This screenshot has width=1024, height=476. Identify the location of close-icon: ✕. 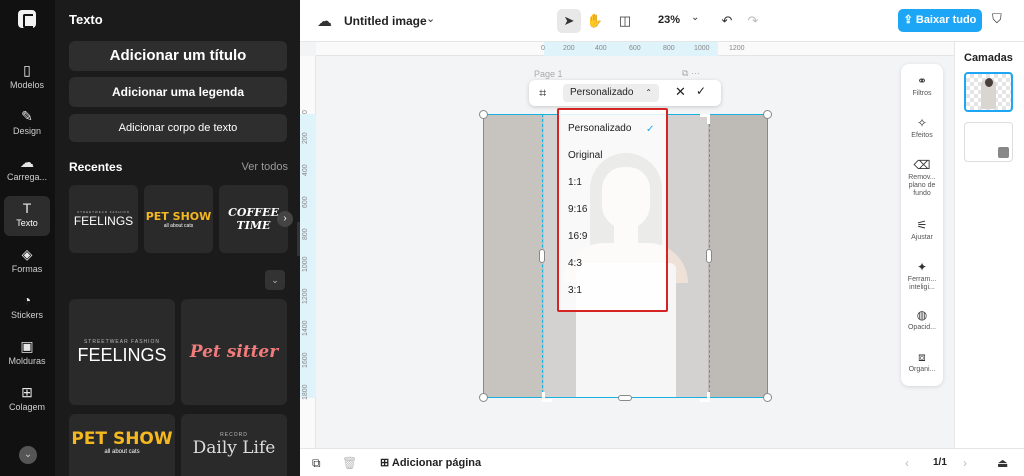
(680, 92).